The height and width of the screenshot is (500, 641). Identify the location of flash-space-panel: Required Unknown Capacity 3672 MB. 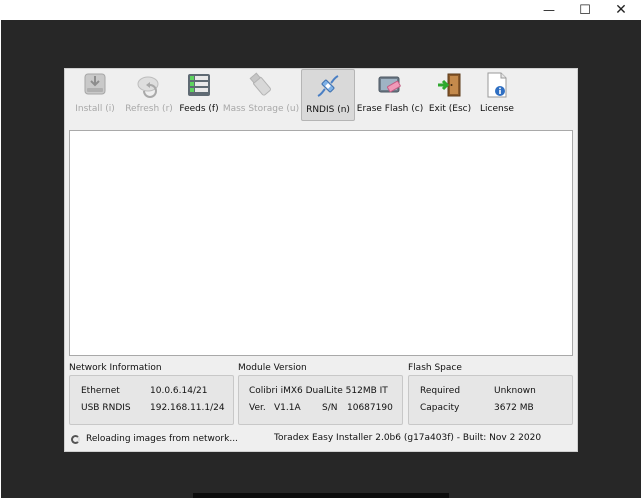
(490, 400).